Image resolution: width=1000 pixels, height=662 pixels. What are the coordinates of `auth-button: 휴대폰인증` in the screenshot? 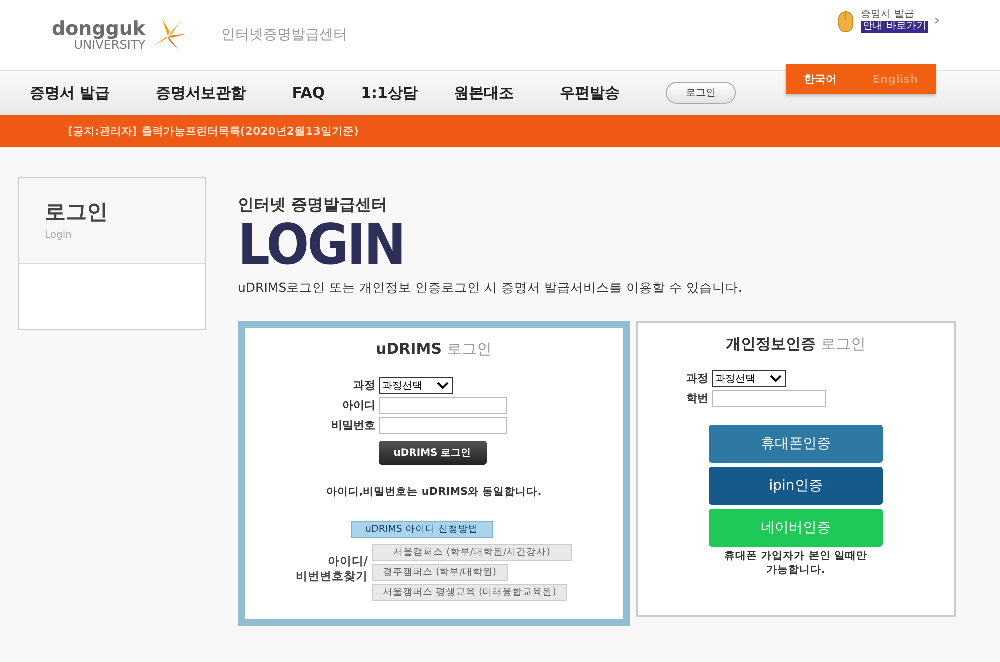 It's located at (796, 444).